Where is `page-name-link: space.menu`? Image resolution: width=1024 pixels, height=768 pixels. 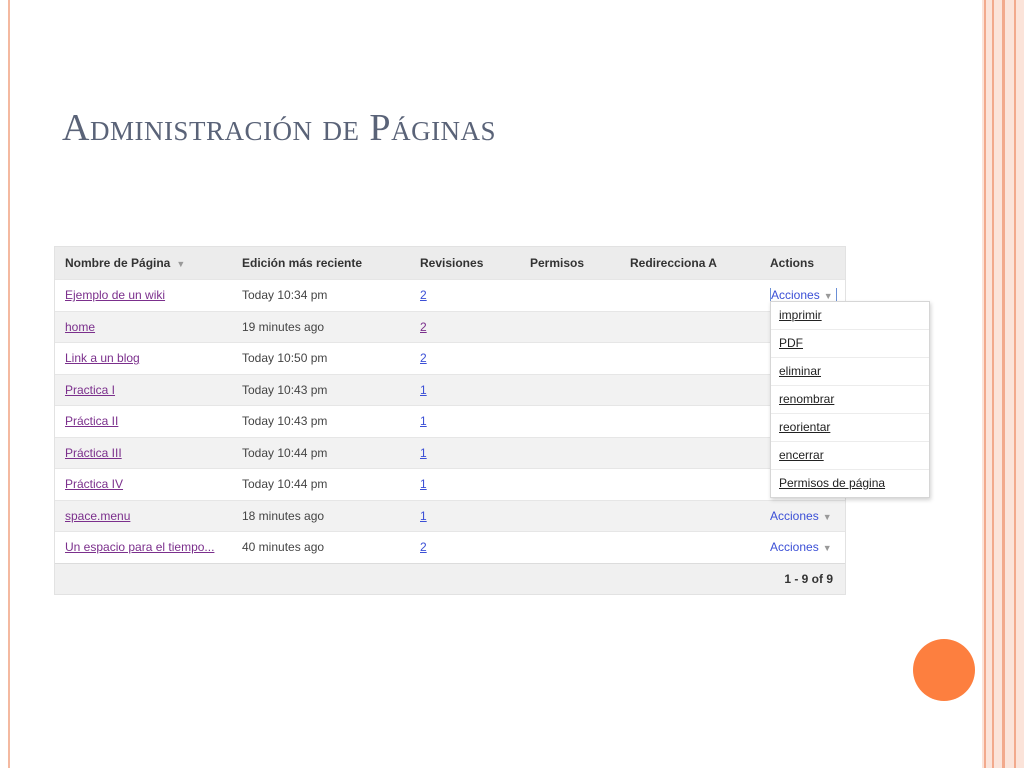
page-name-link: space.menu is located at coordinates (97, 516).